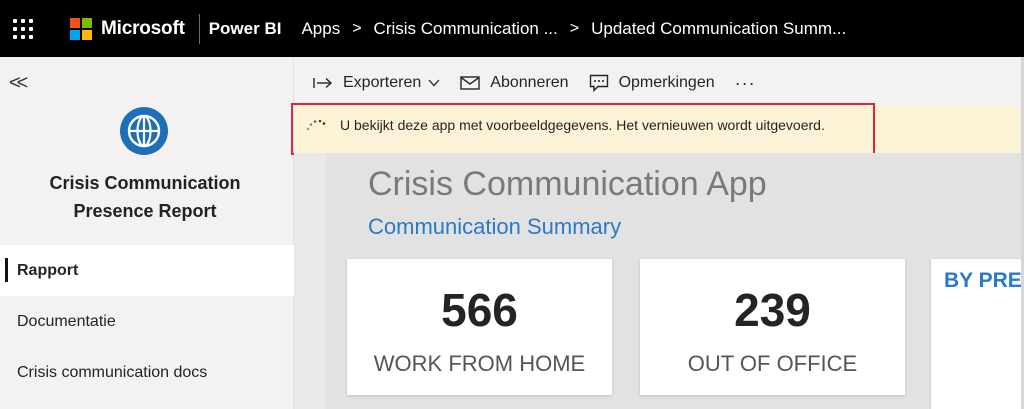  What do you see at coordinates (470, 83) in the screenshot?
I see `mail-icon` at bounding box center [470, 83].